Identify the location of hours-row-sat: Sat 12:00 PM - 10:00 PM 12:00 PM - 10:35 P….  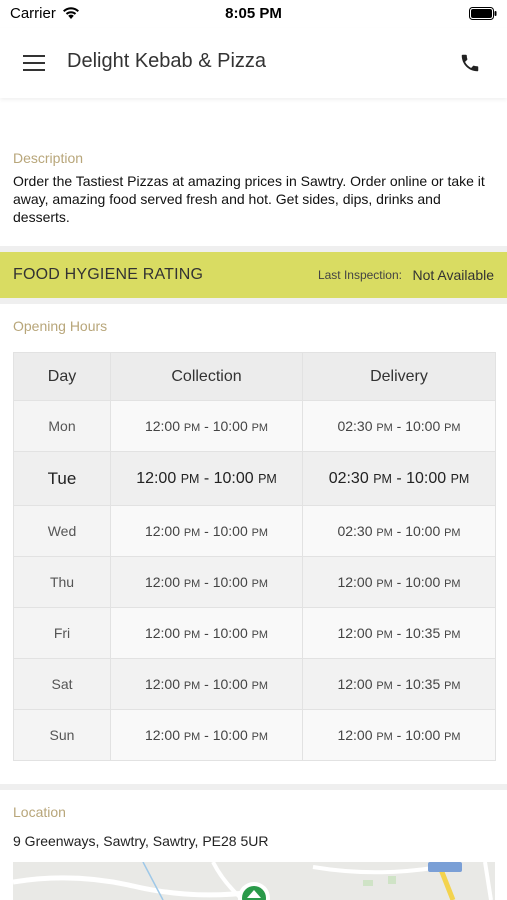
(254, 684).